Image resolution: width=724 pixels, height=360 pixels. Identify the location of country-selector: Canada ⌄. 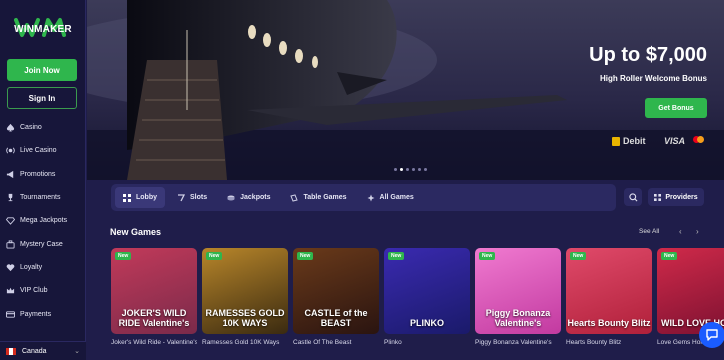
(43, 350).